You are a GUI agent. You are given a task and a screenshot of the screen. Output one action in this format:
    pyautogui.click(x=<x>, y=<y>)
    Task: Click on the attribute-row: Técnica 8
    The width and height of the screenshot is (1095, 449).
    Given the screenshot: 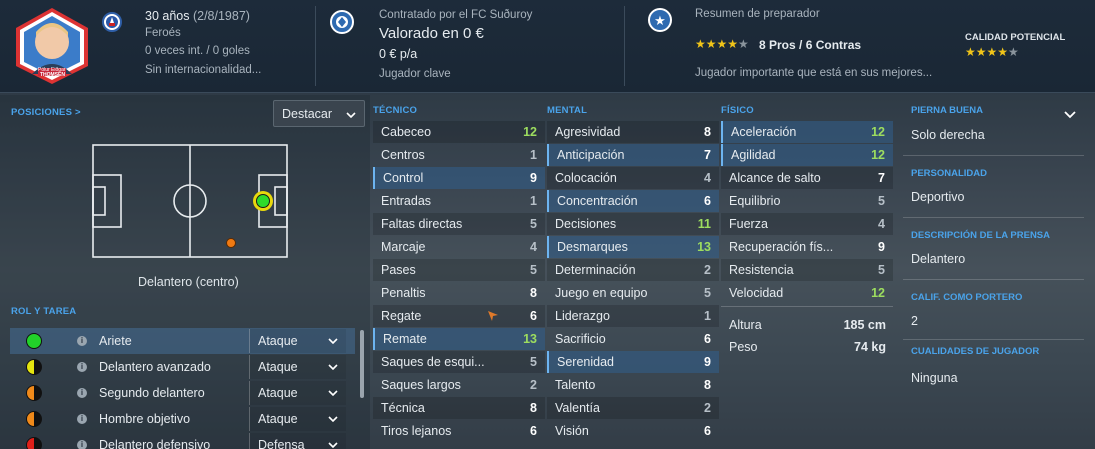 What is the action you would take?
    pyautogui.click(x=459, y=408)
    